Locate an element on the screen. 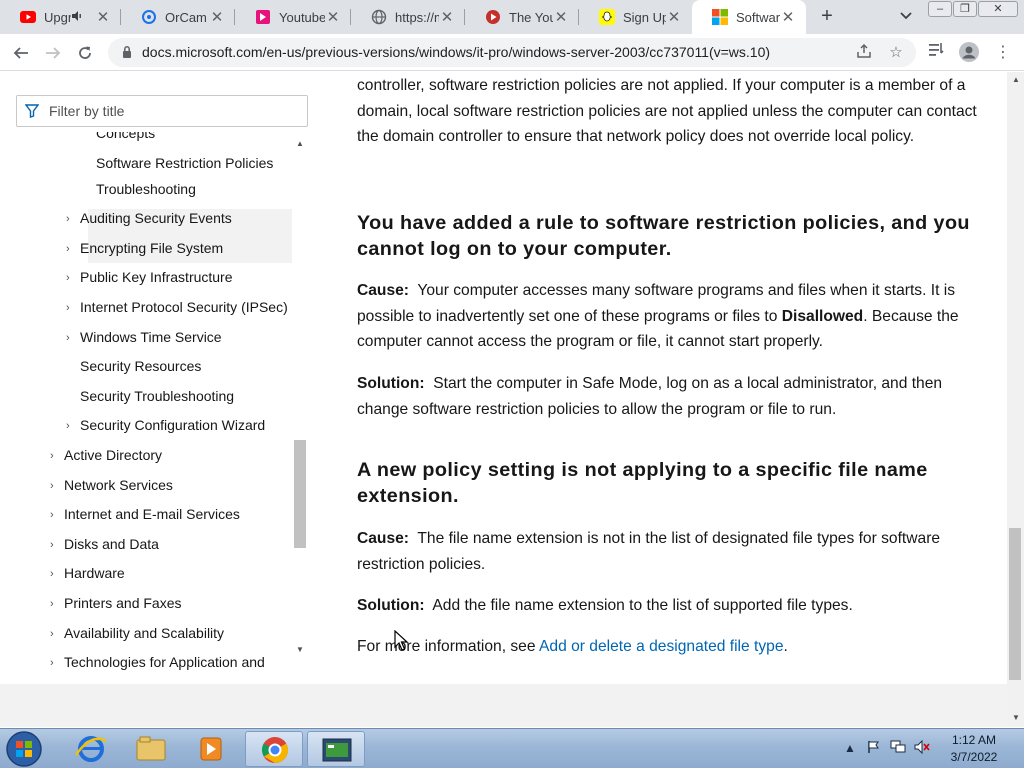 Image resolution: width=1024 pixels, height=773 pixels. lock-icon is located at coordinates (127, 52).